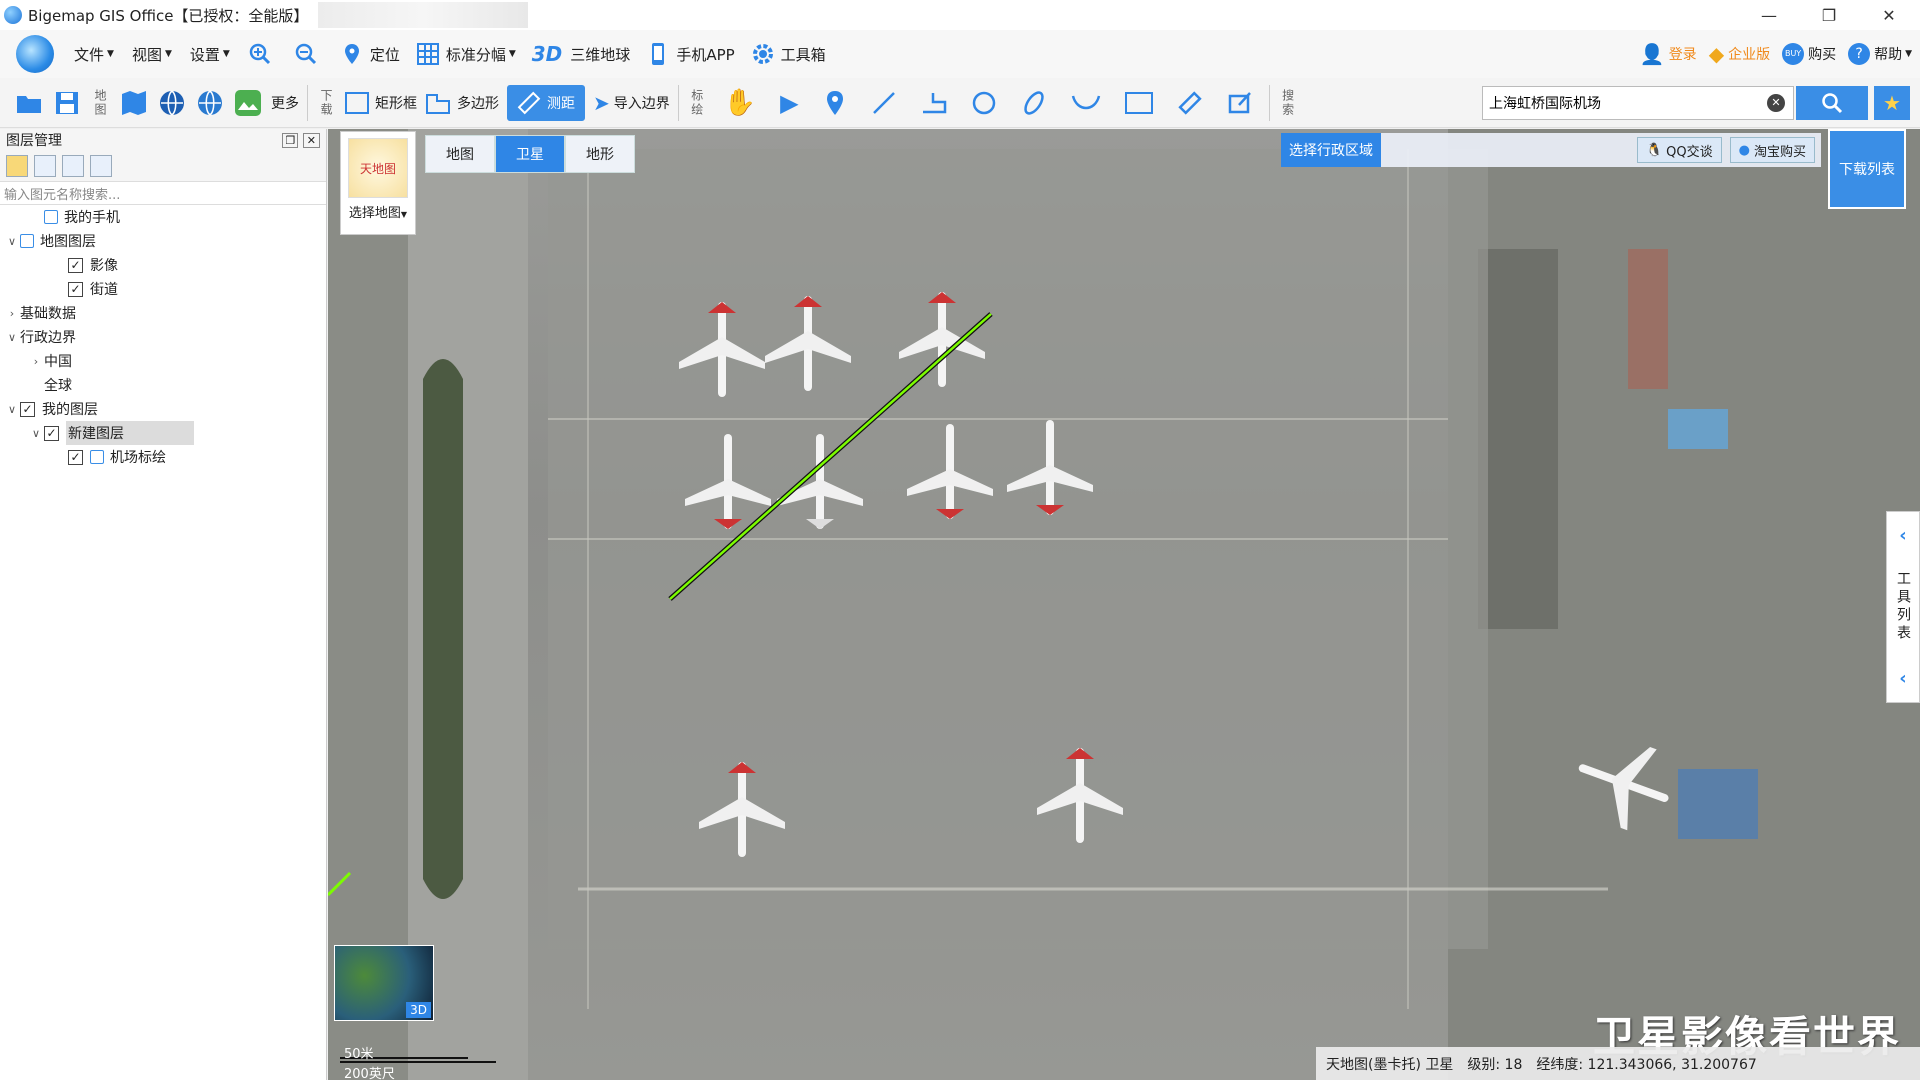  I want to click on locate-button: 定位, so click(370, 54).